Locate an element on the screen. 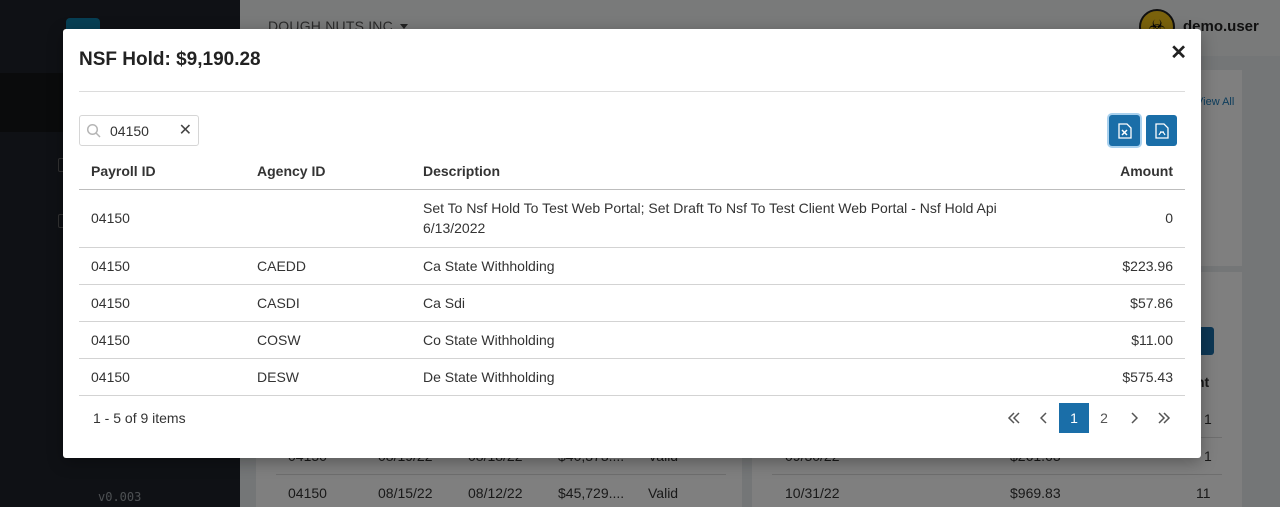 The width and height of the screenshot is (1280, 507). table-header-row: Payroll ID Agency ID Description Amount is located at coordinates (632, 171).